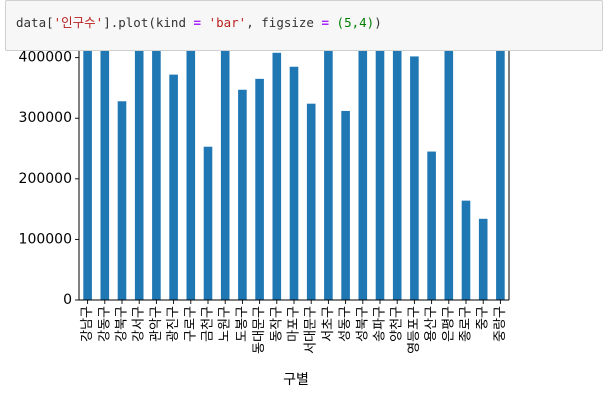 Image resolution: width=603 pixels, height=409 pixels. What do you see at coordinates (208, 223) in the screenshot?
I see `bar-금천구` at bounding box center [208, 223].